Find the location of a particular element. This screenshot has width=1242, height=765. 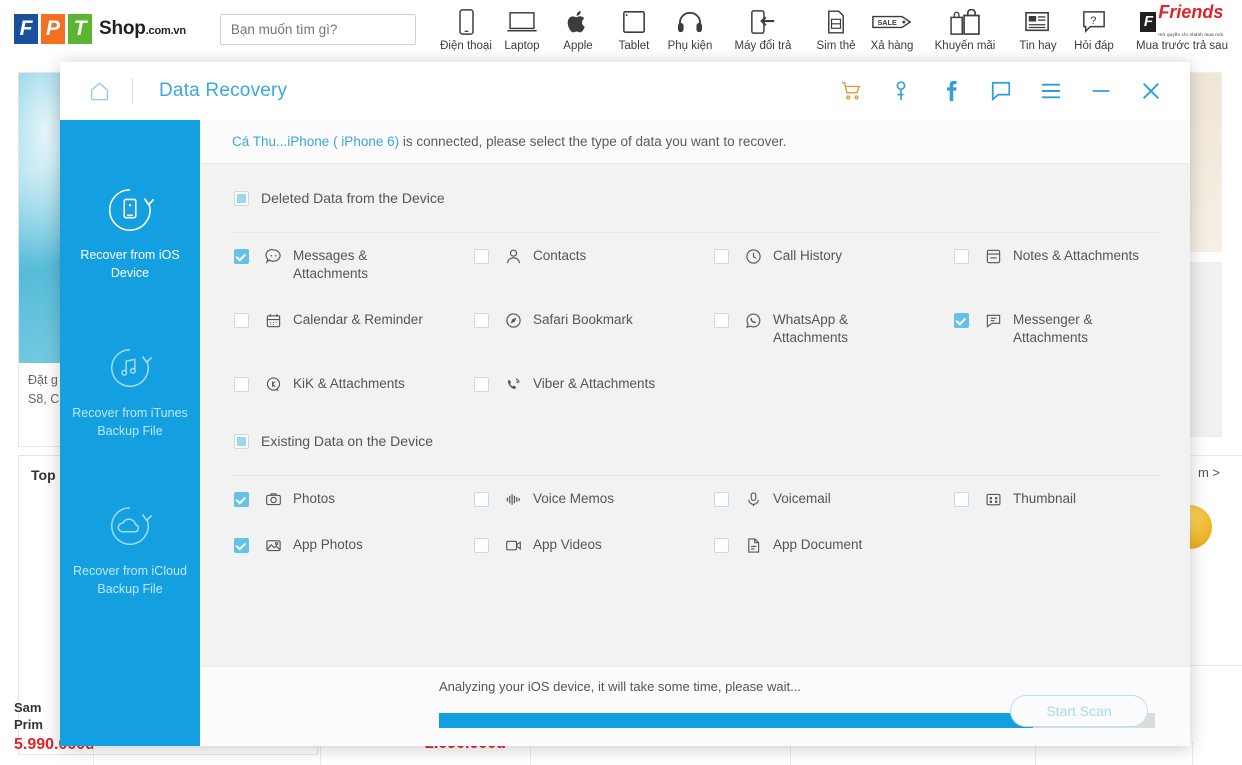

sidebar-item-recover-from-ios-device: Recover from iOS Device is located at coordinates (130, 234).